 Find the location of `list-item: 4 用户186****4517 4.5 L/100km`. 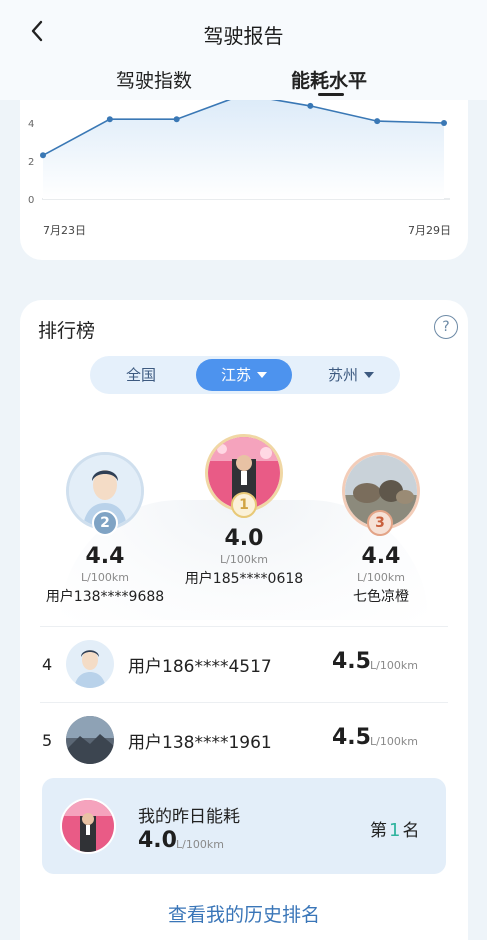

list-item: 4 用户186****4517 4.5 L/100km is located at coordinates (244, 664).